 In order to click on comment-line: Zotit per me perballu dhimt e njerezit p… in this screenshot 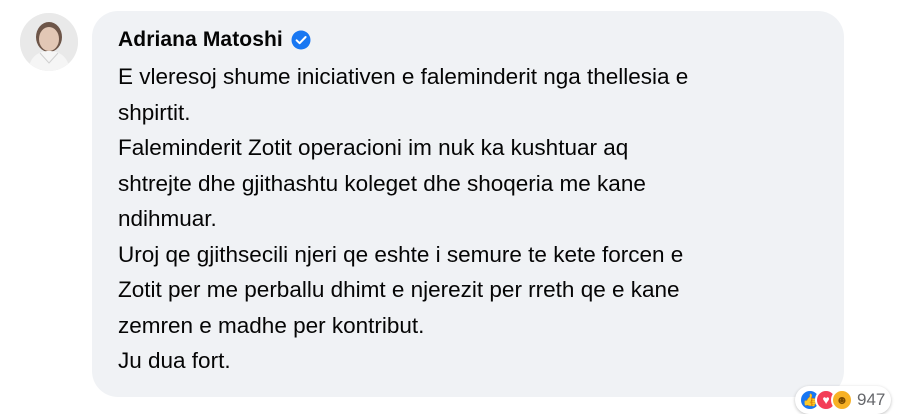, I will do `click(399, 289)`.